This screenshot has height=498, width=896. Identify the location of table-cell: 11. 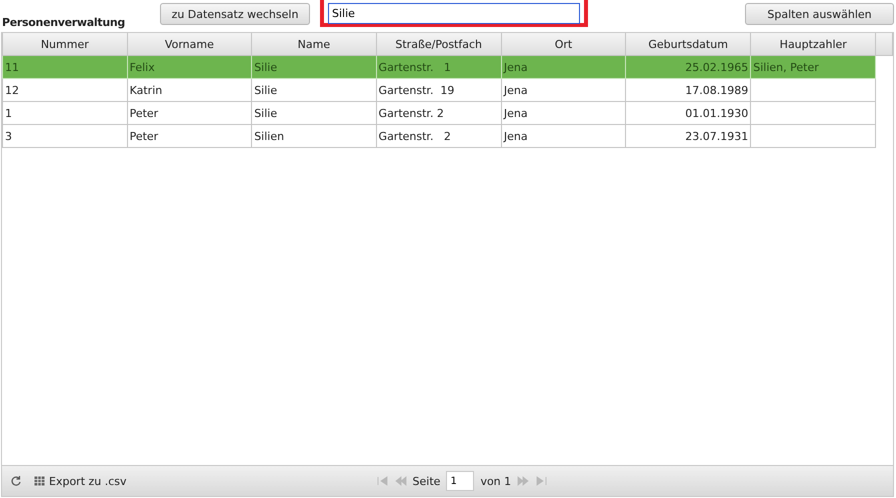
(12, 67).